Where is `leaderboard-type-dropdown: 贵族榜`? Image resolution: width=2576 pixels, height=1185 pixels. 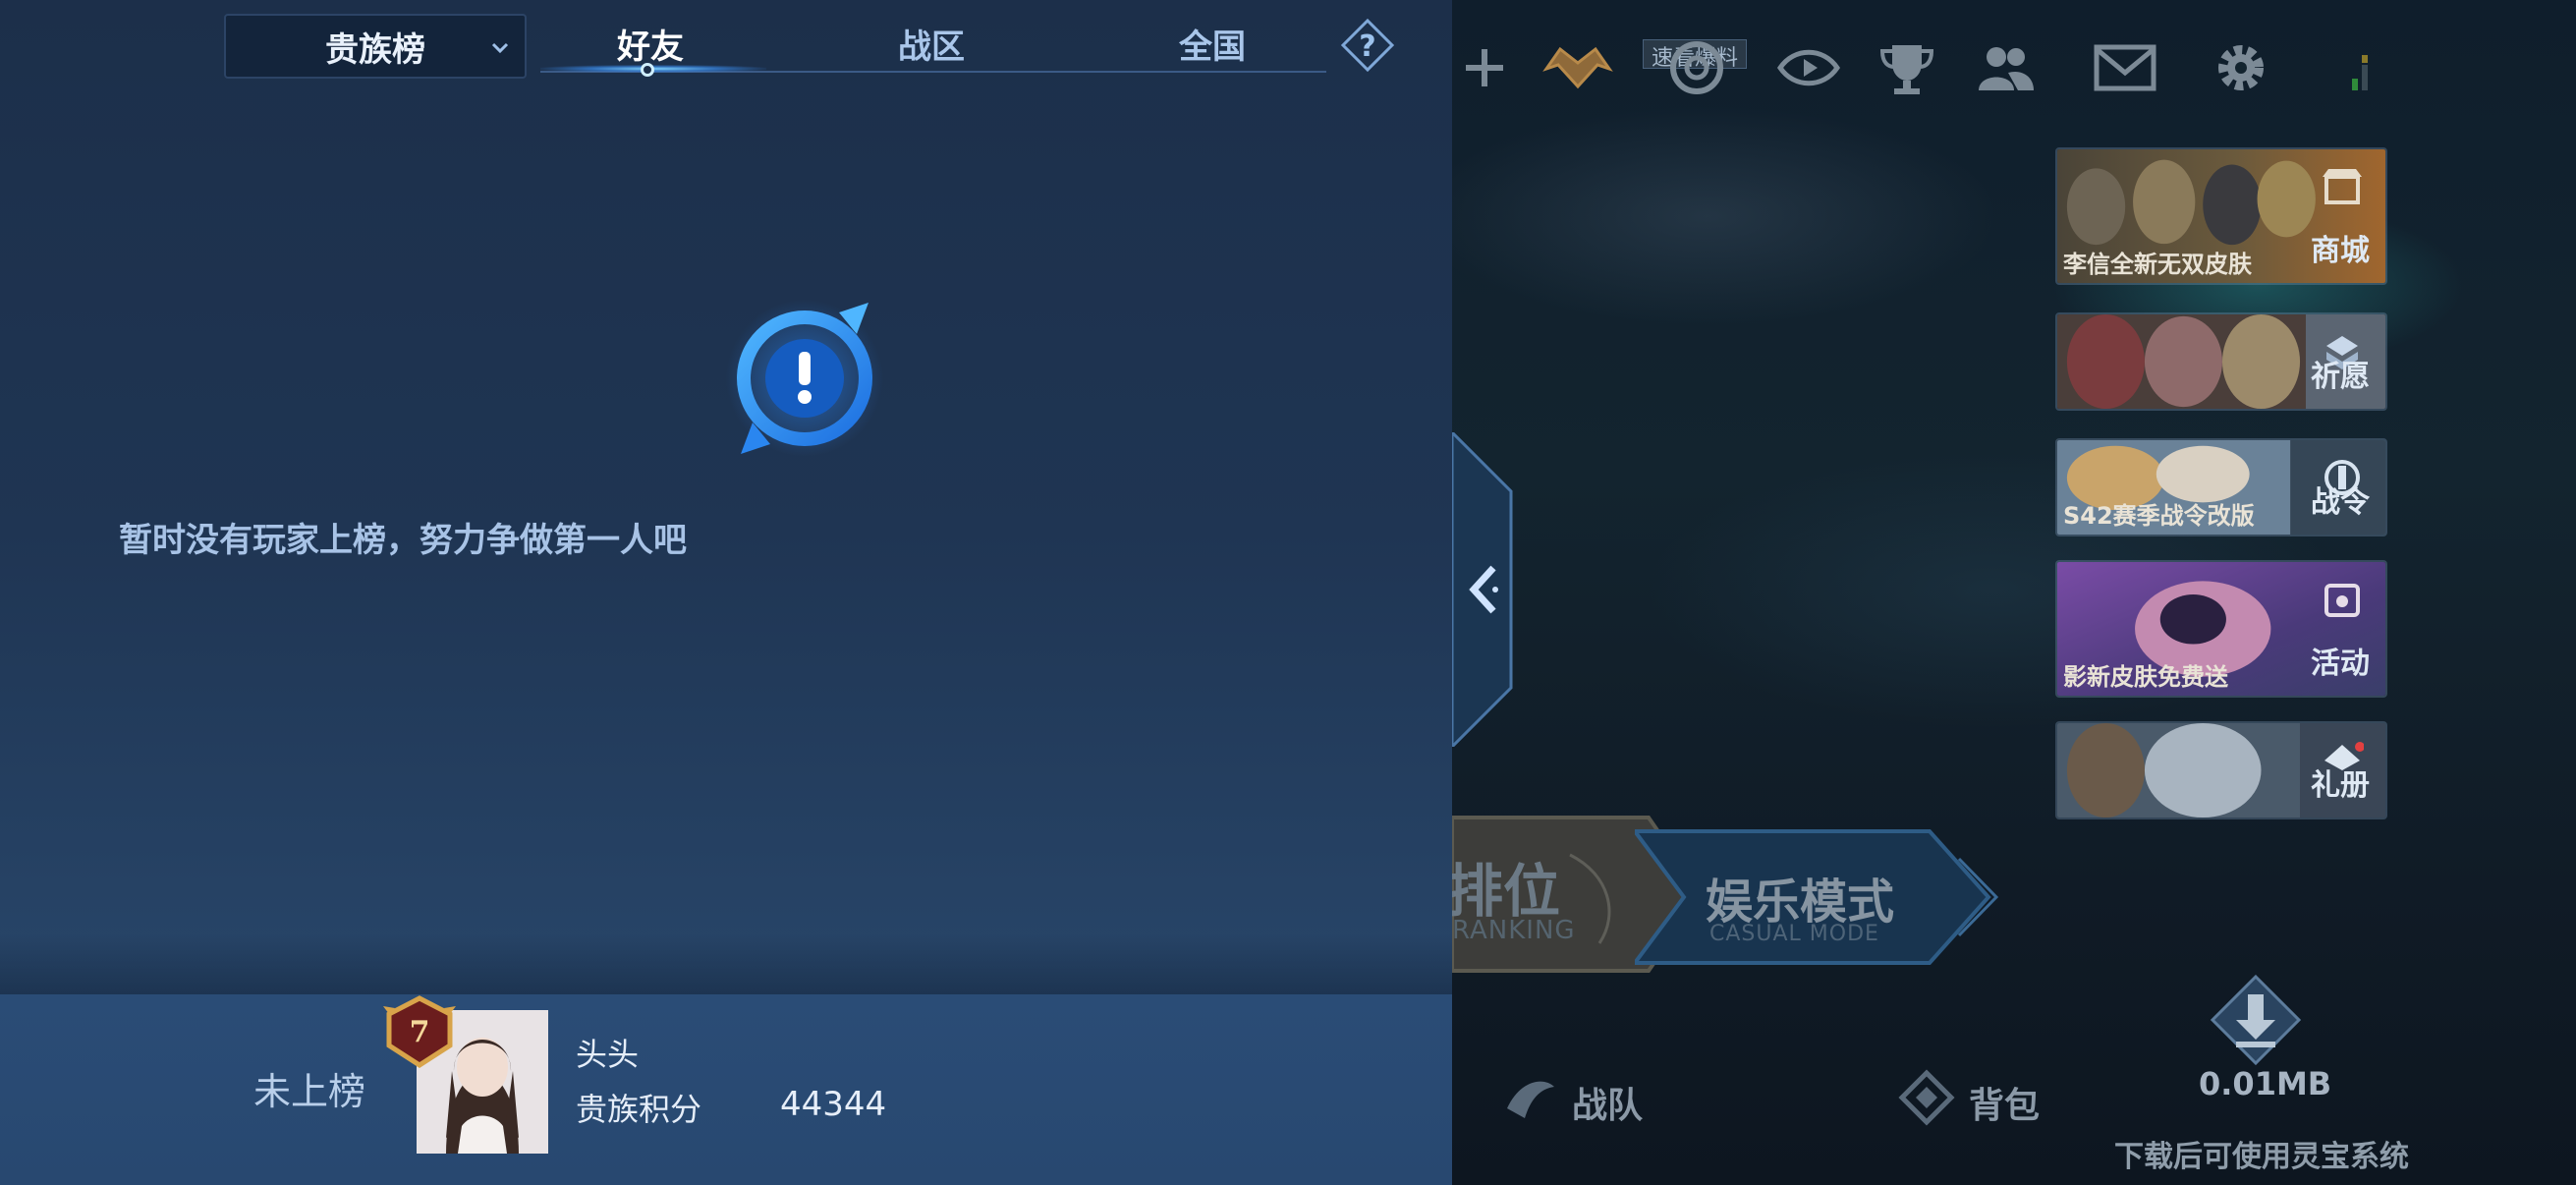
leaderboard-type-dropdown: 贵族榜 is located at coordinates (375, 46).